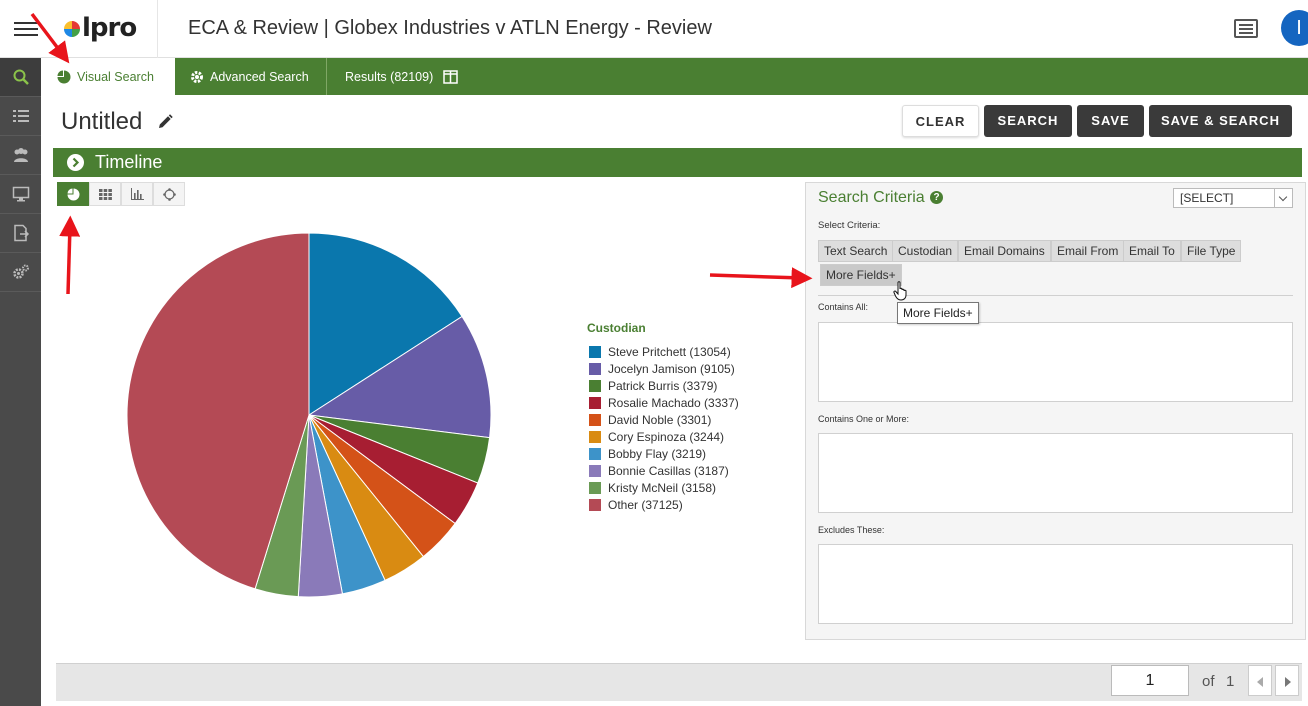  Describe the element at coordinates (677, 162) in the screenshot. I see `timeline-panel-header: Timeline` at that location.